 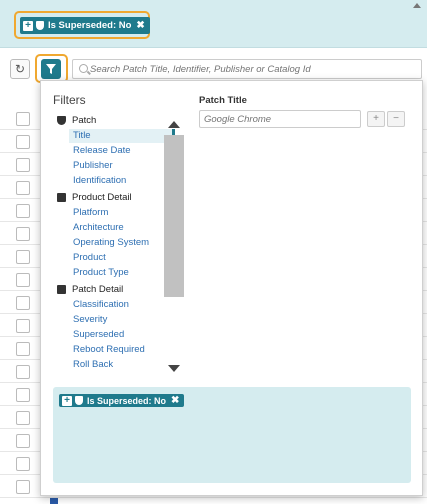 I want to click on tree-category-patch: Patch, so click(x=76, y=120).